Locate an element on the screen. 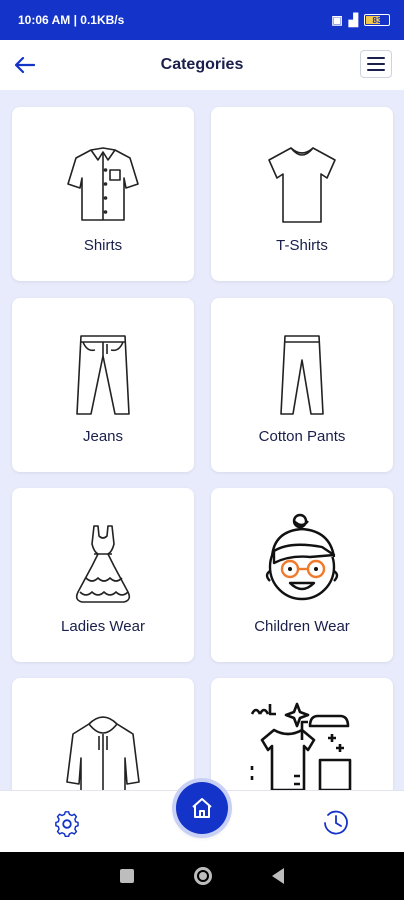  home-button is located at coordinates (202, 808).